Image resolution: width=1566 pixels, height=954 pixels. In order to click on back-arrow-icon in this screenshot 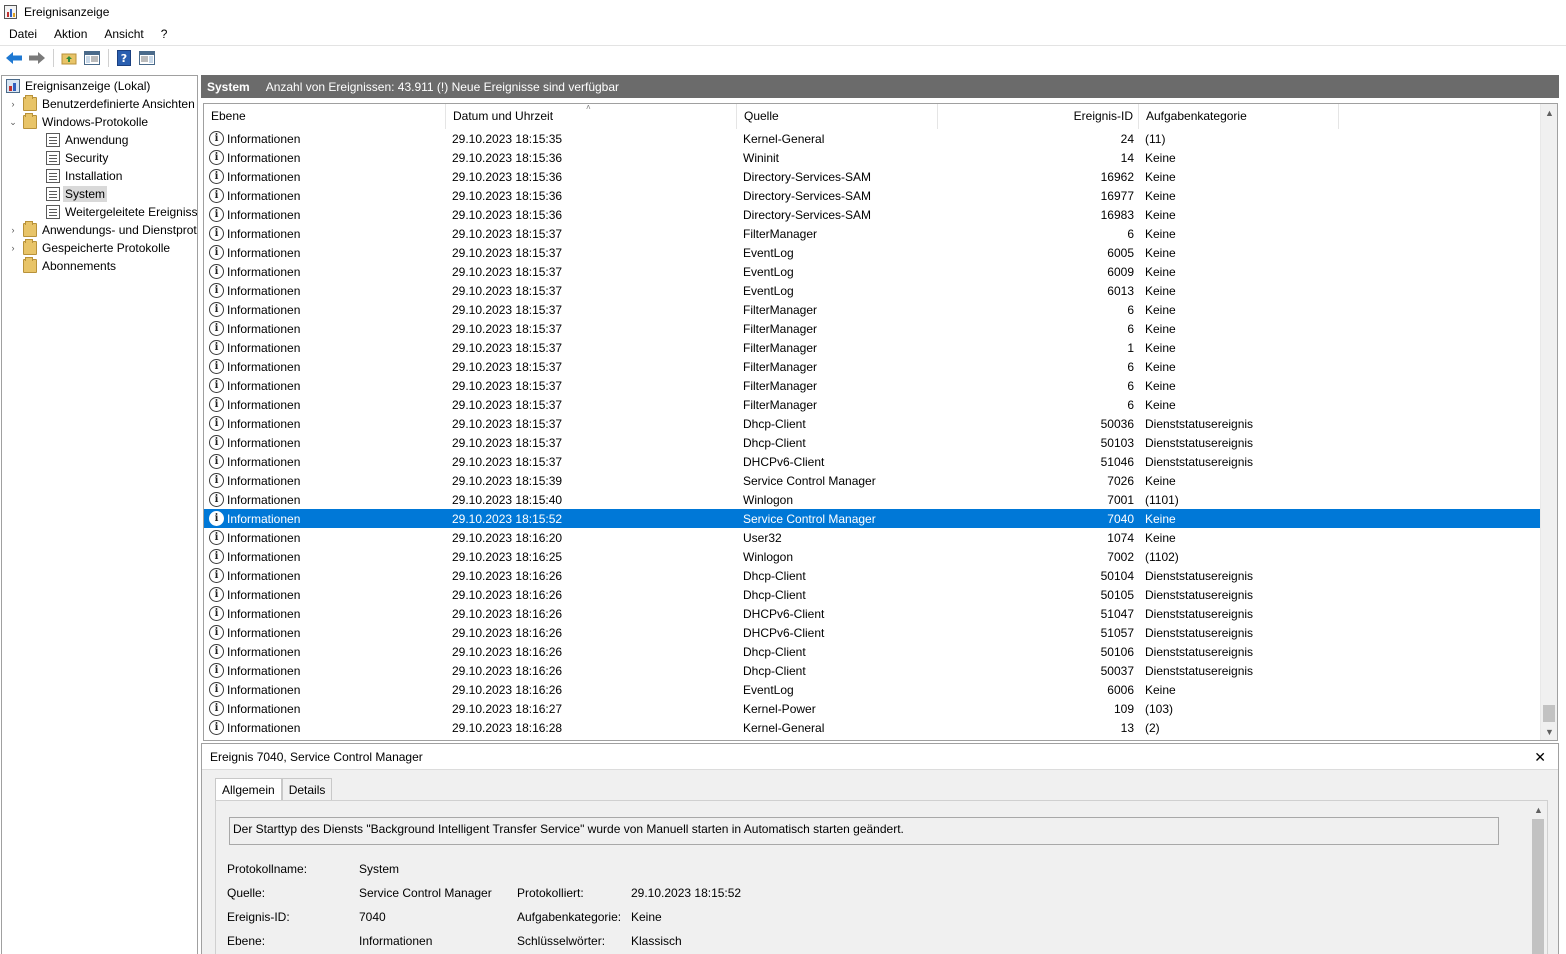, I will do `click(14, 58)`.